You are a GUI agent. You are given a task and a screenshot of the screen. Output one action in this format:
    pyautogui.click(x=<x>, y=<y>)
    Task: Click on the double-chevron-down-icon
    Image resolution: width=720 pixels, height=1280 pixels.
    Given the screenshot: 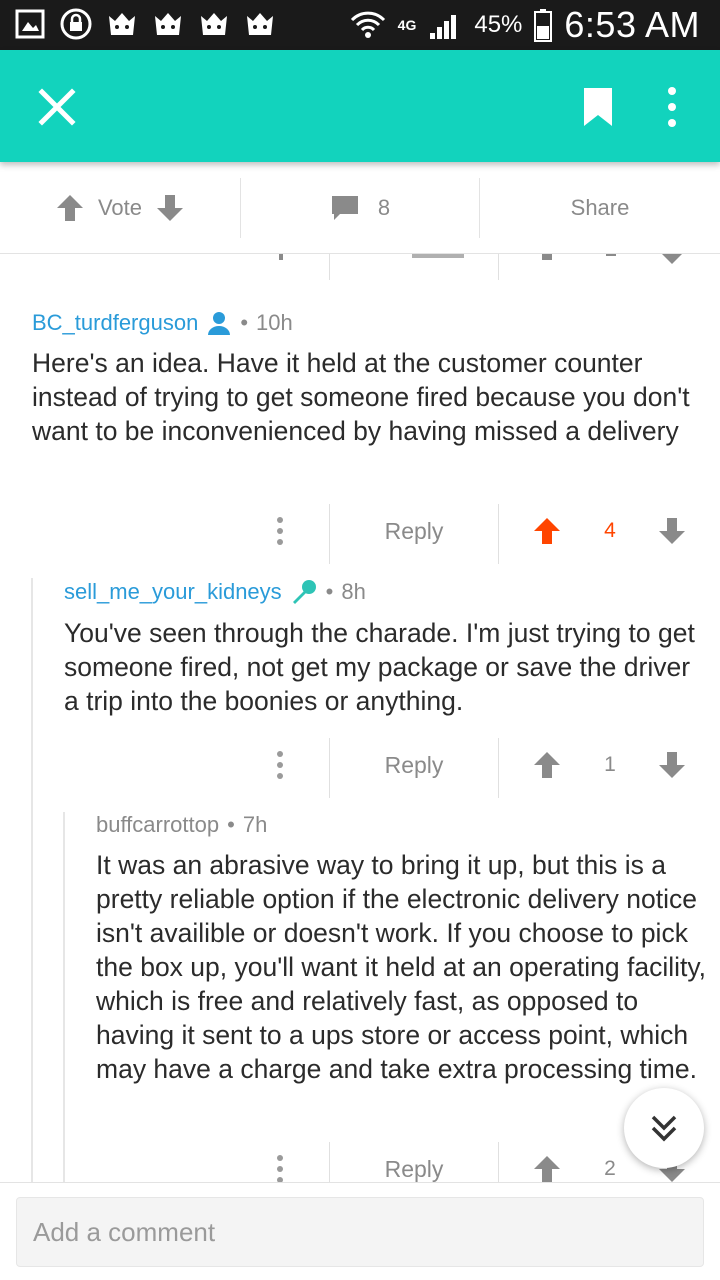 What is the action you would take?
    pyautogui.click(x=664, y=1128)
    